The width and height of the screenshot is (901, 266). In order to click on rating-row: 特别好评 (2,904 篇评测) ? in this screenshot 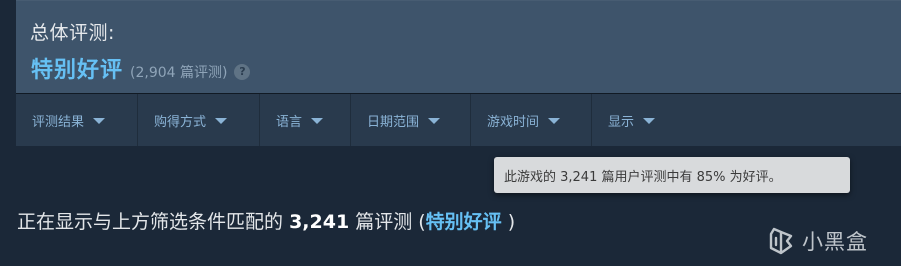, I will do `click(141, 68)`.